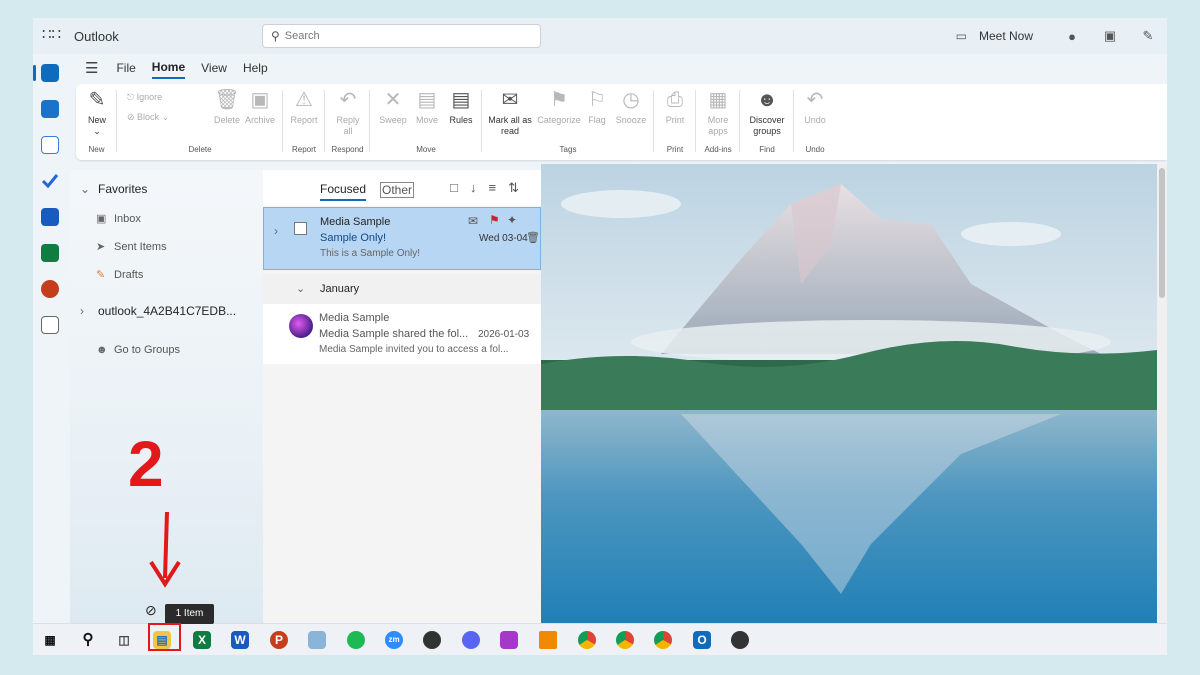  Describe the element at coordinates (994, 36) in the screenshot. I see `meet-now-button: ▭ Meet Now` at that location.